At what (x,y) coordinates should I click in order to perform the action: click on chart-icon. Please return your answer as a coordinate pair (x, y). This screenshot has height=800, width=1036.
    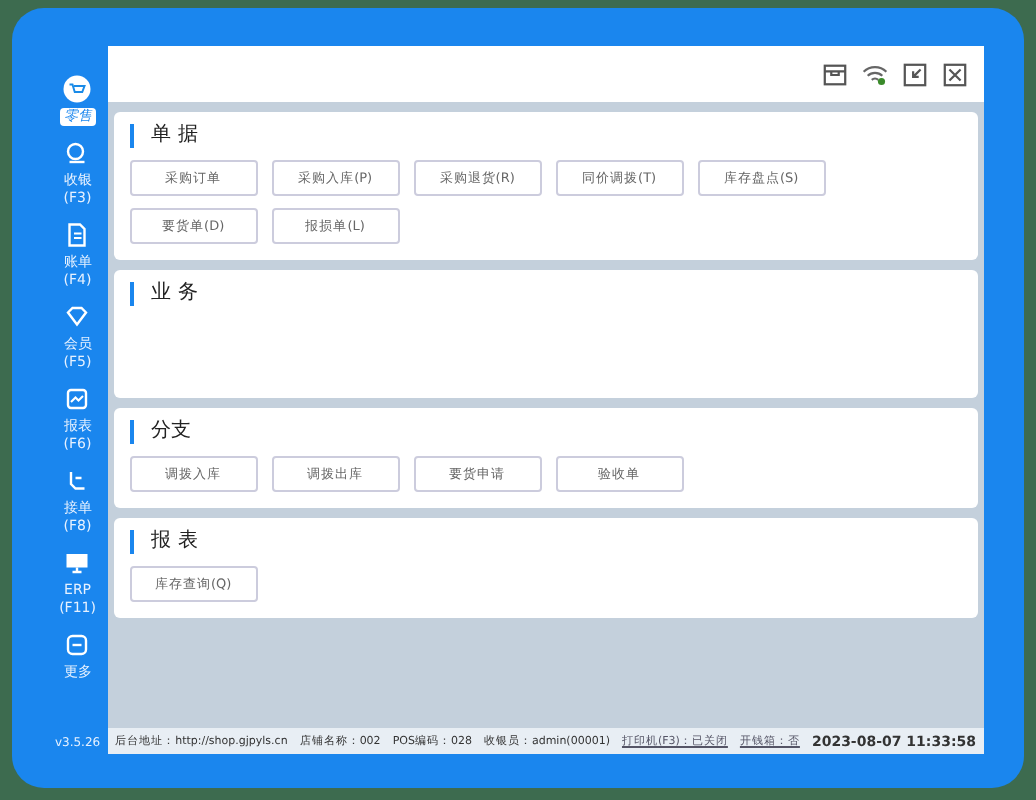
    Looking at the image, I should click on (77, 399).